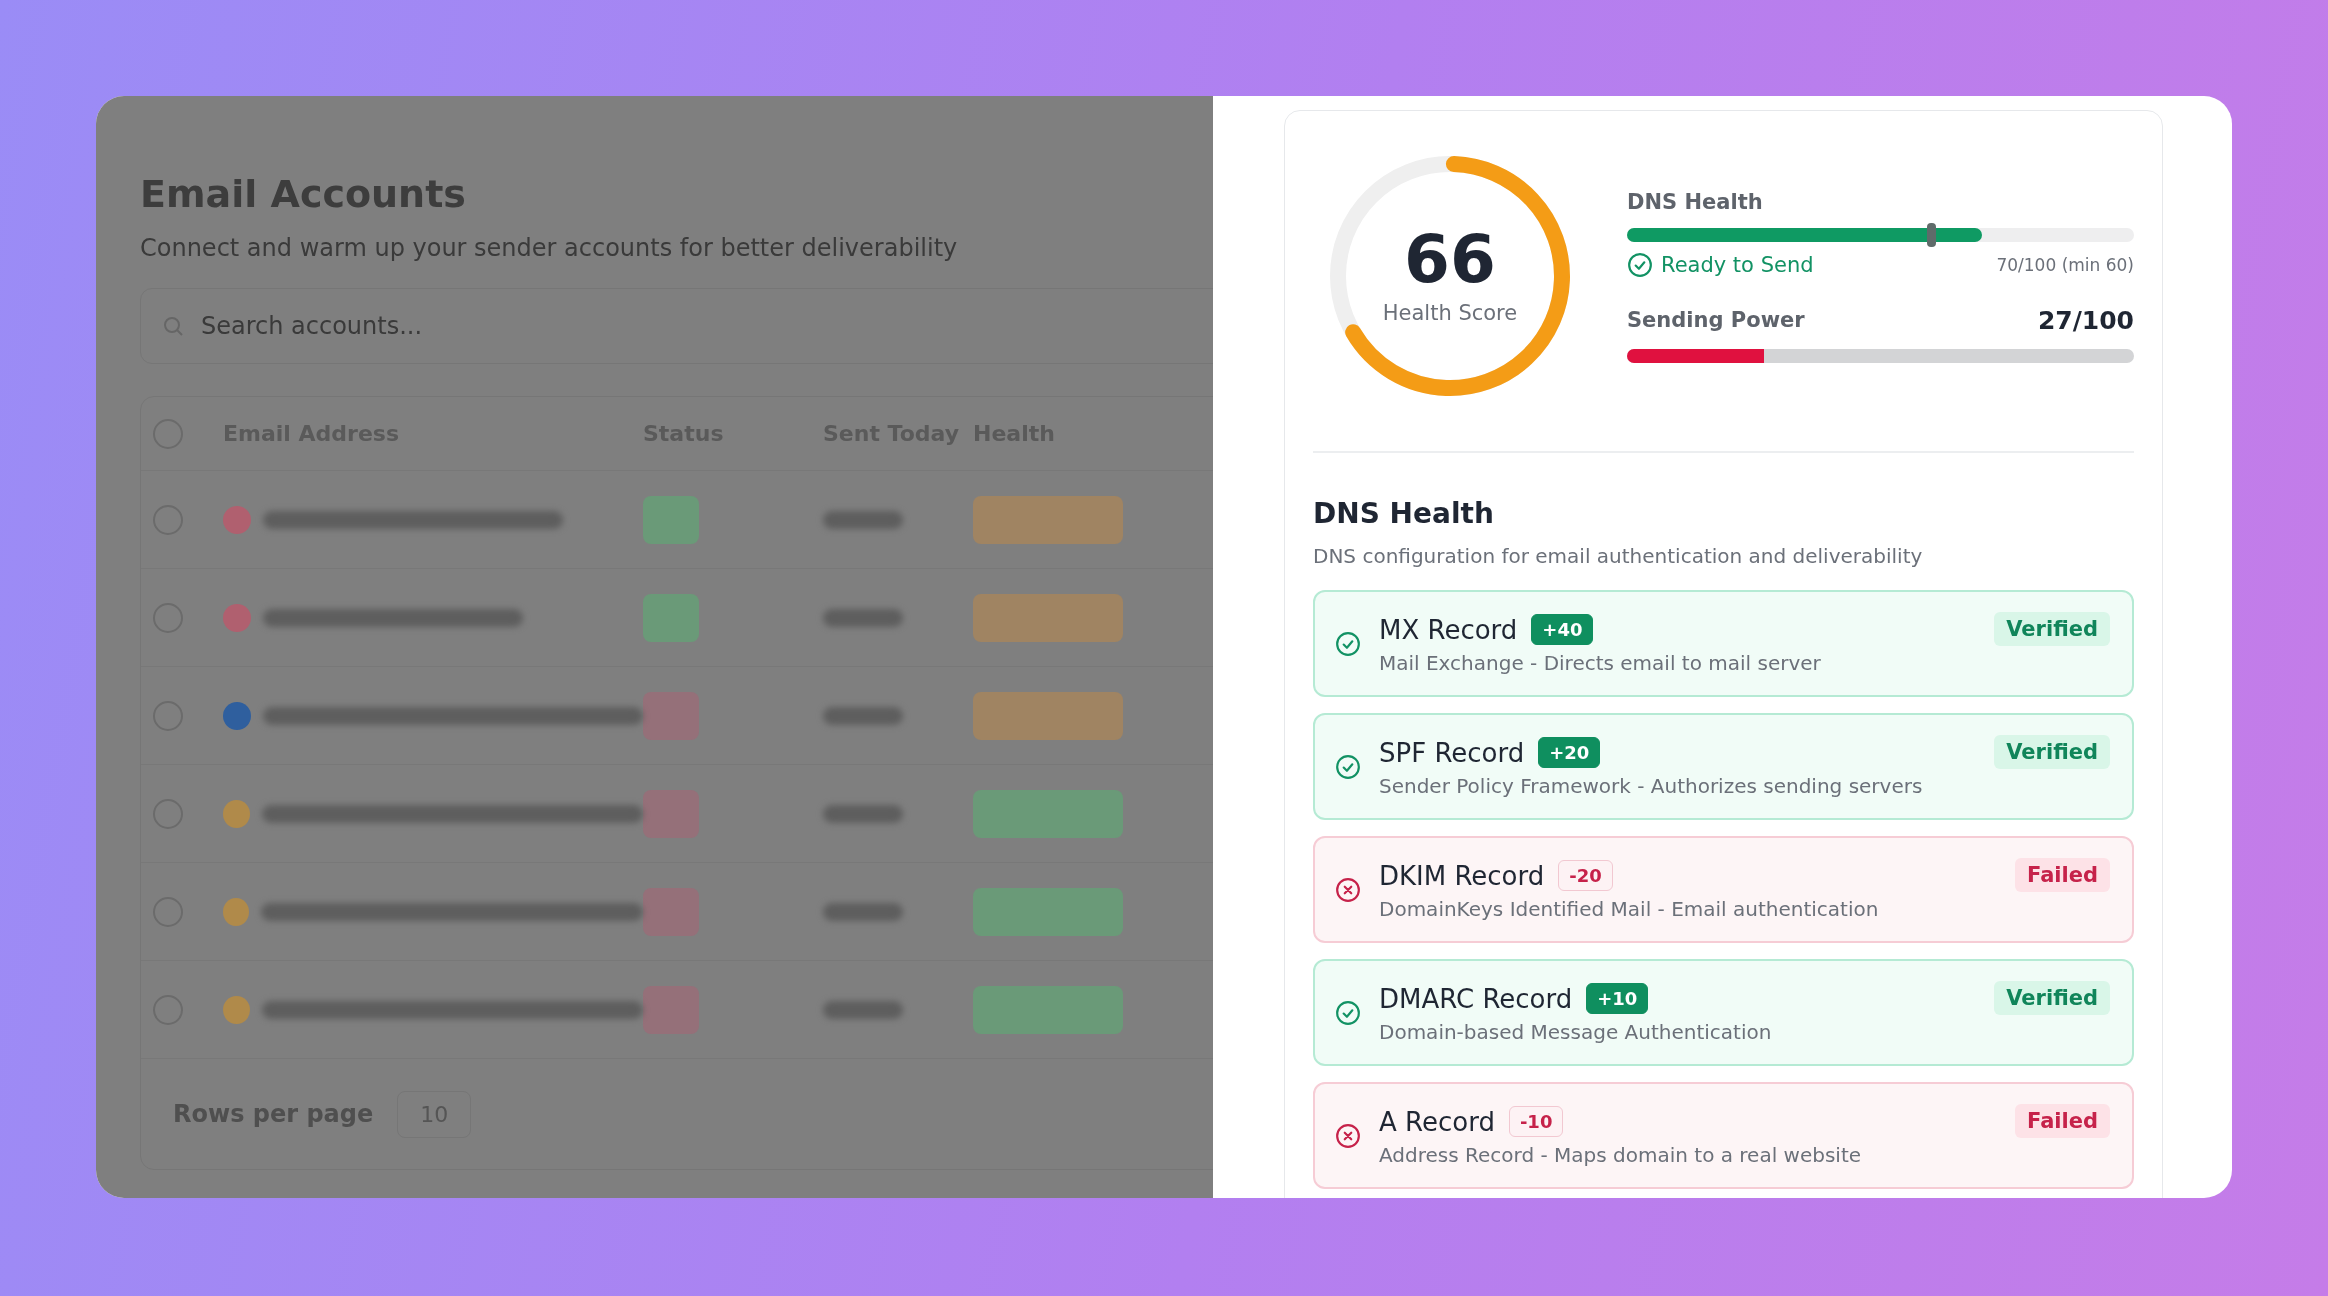 The width and height of the screenshot is (2328, 1296). What do you see at coordinates (1450, 260) in the screenshot?
I see `health-score-value: 66` at bounding box center [1450, 260].